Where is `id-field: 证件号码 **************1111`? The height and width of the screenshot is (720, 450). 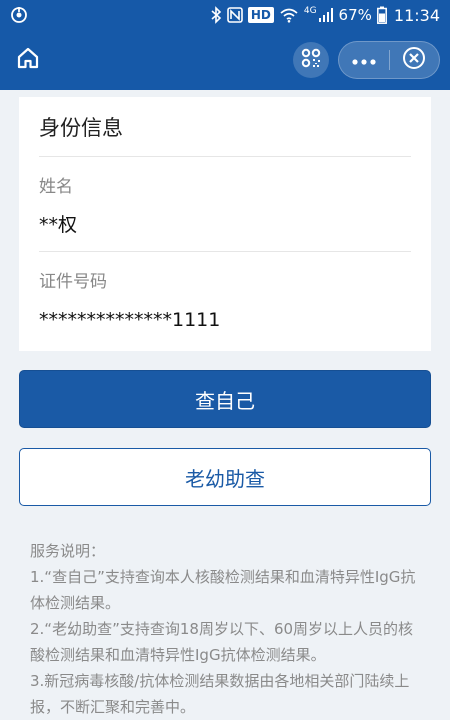 id-field: 证件号码 **************1111 is located at coordinates (225, 308).